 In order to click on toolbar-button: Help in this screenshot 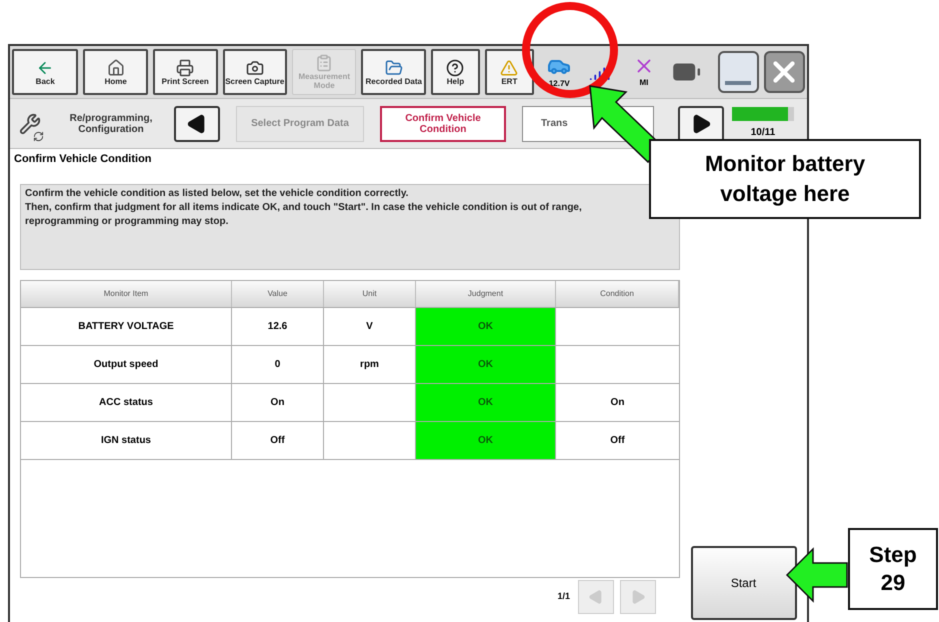, I will do `click(455, 72)`.